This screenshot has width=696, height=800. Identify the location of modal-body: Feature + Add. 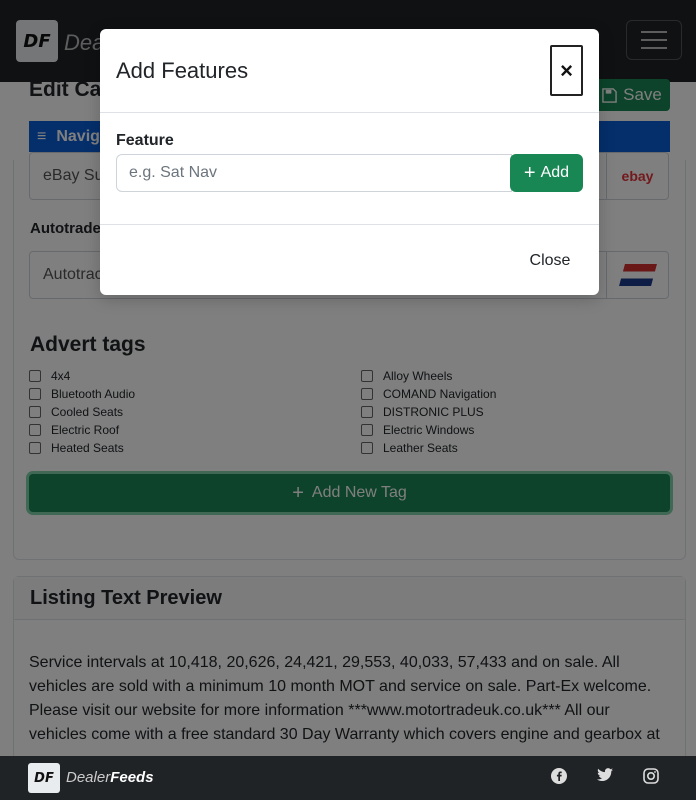
(349, 169).